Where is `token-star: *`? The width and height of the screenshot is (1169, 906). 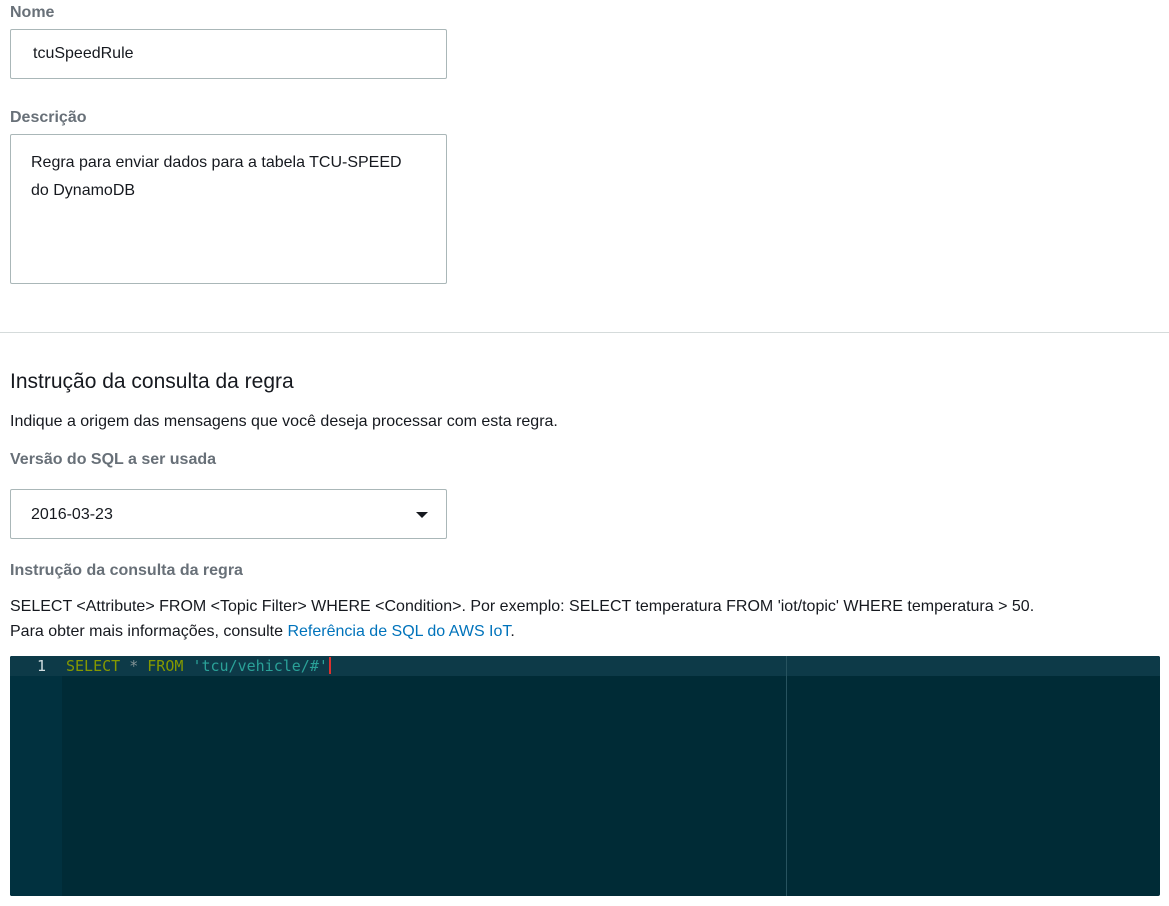
token-star: * is located at coordinates (134, 666).